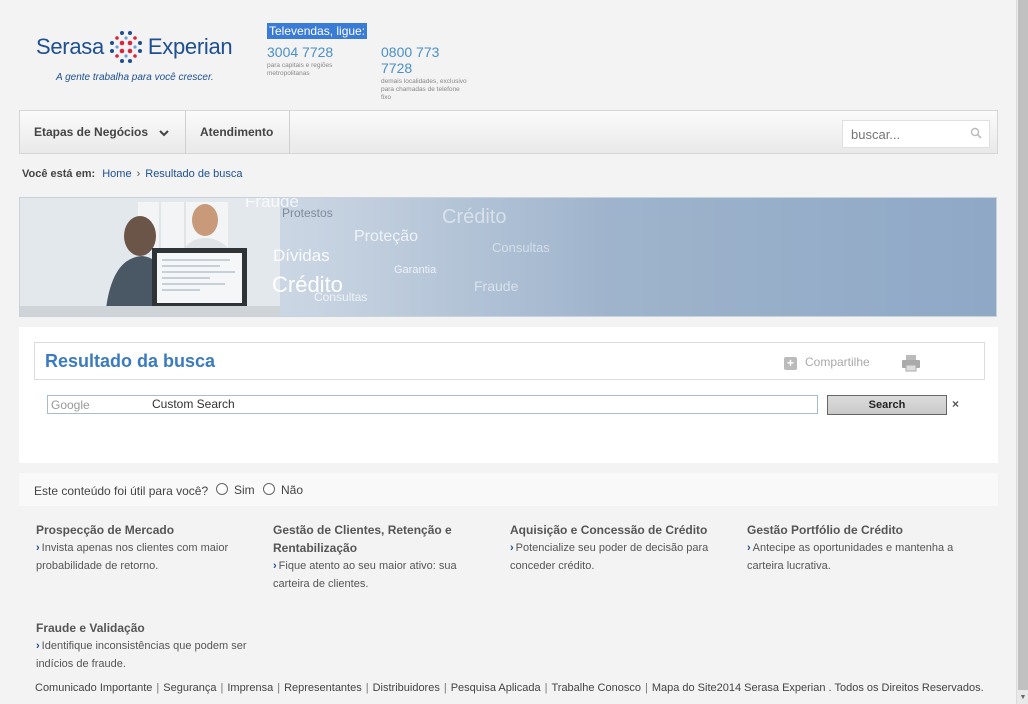 Image resolution: width=1028 pixels, height=704 pixels. Describe the element at coordinates (620, 530) in the screenshot. I see `solution-title: Aquisição e Concessão de Crédito` at that location.